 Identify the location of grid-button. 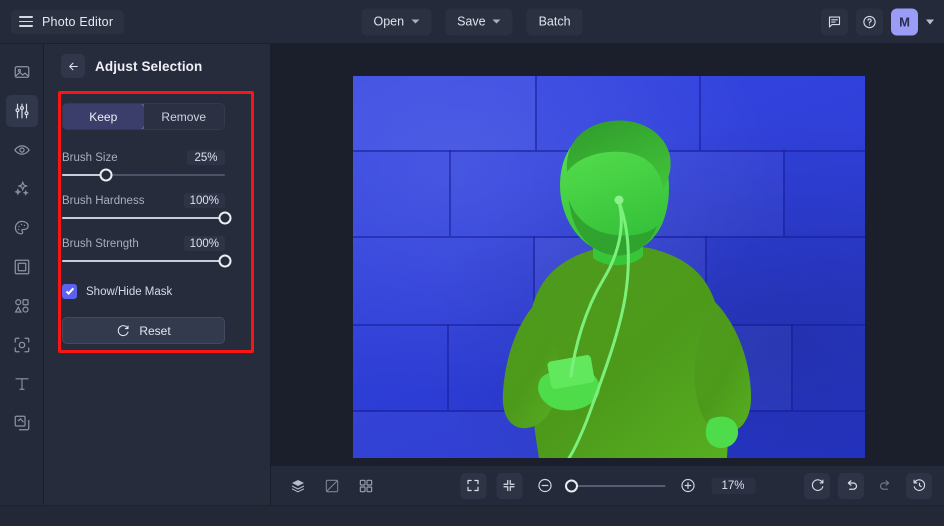
(366, 486).